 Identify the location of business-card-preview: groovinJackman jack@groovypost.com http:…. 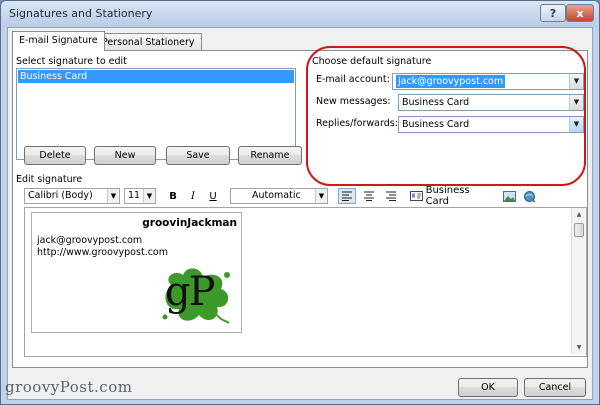
(136, 272).